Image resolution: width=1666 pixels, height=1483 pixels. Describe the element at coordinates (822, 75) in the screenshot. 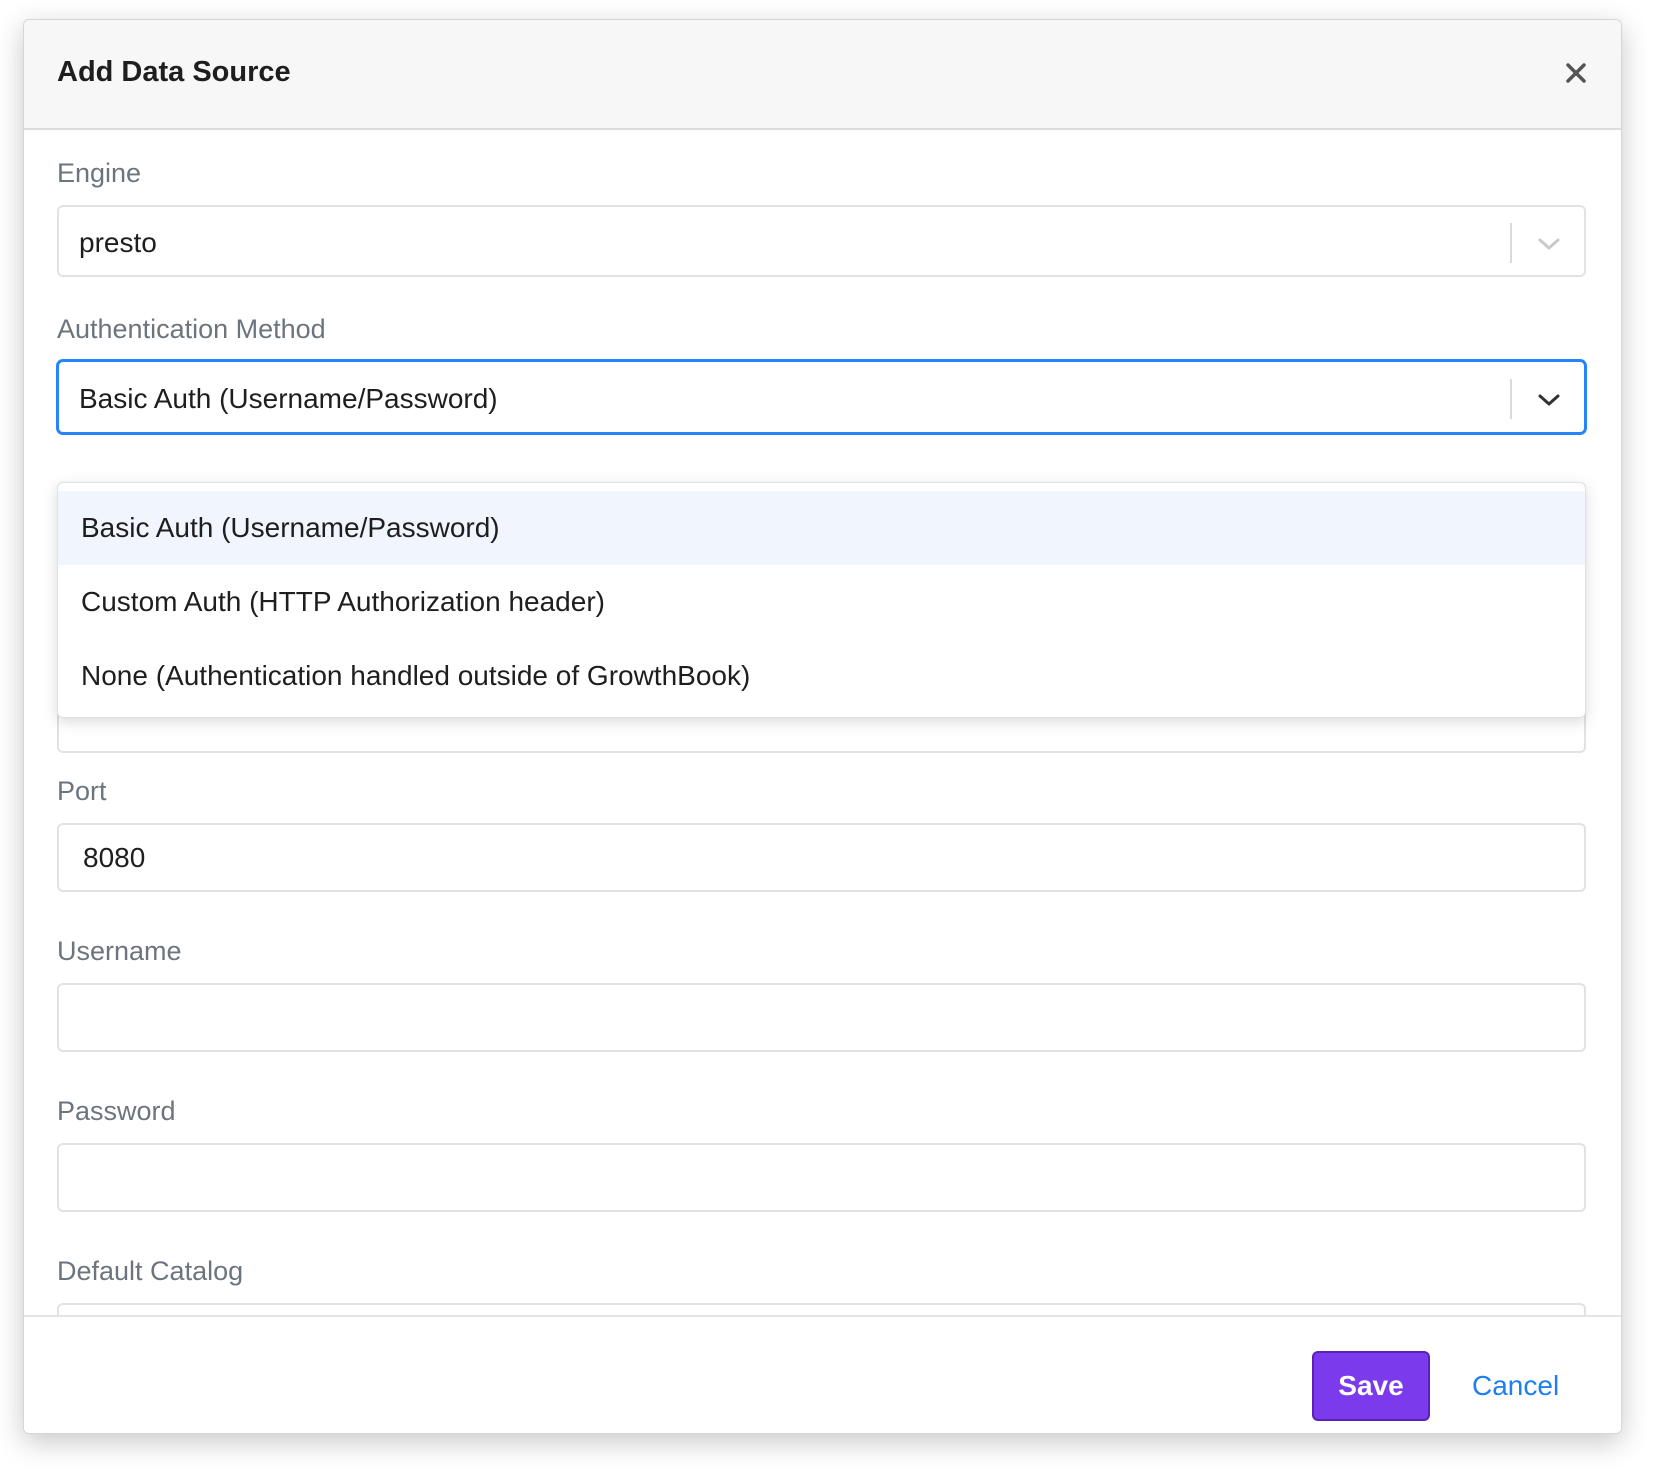

I see `modal-header: Add Data Source` at that location.